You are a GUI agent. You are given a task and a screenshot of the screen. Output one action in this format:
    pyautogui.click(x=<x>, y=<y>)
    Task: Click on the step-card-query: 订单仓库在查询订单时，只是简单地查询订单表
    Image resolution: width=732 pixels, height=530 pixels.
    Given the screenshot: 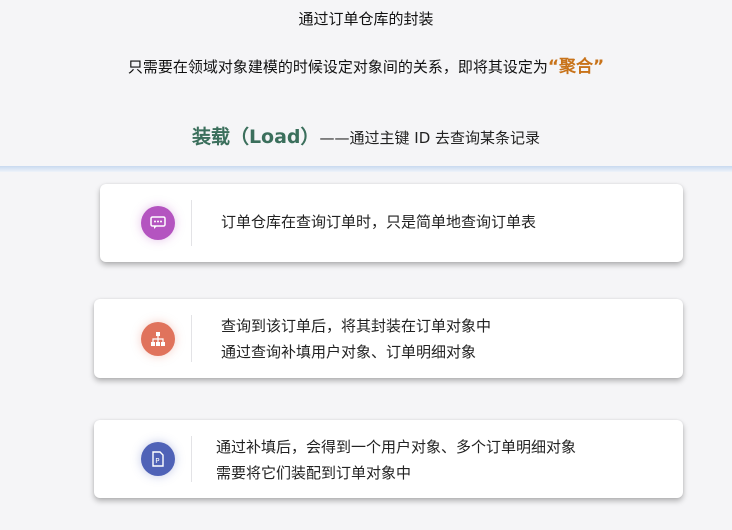 What is the action you would take?
    pyautogui.click(x=391, y=223)
    